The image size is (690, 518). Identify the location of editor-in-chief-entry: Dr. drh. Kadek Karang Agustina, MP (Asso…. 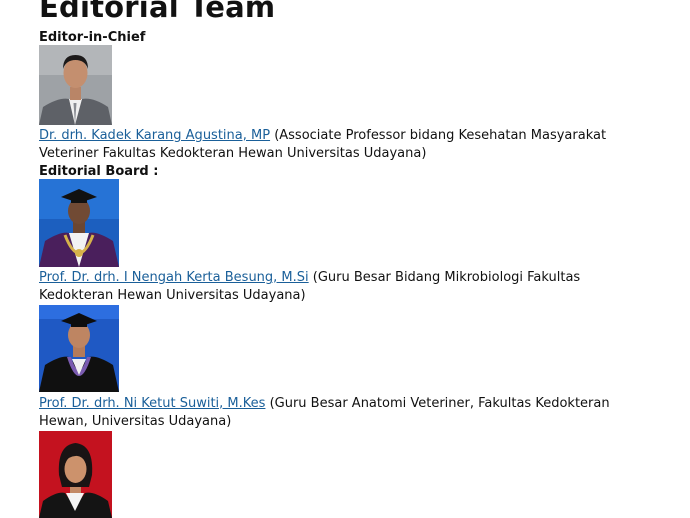
(339, 145).